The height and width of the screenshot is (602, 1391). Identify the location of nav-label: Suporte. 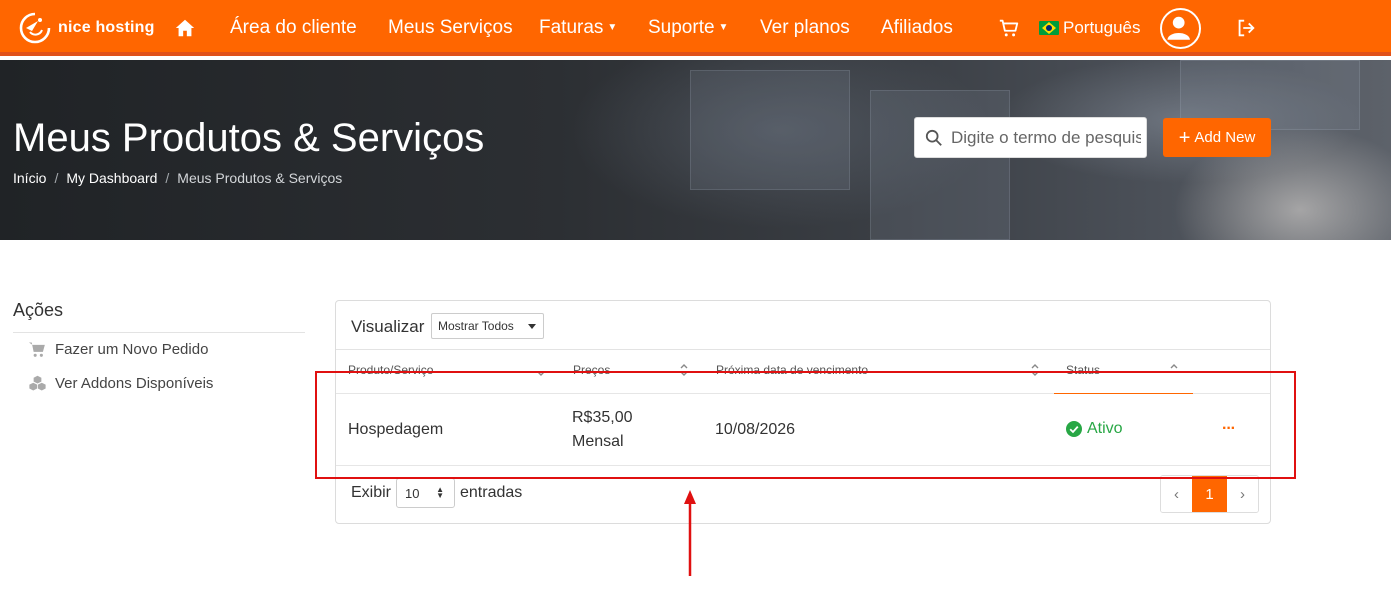
(681, 27).